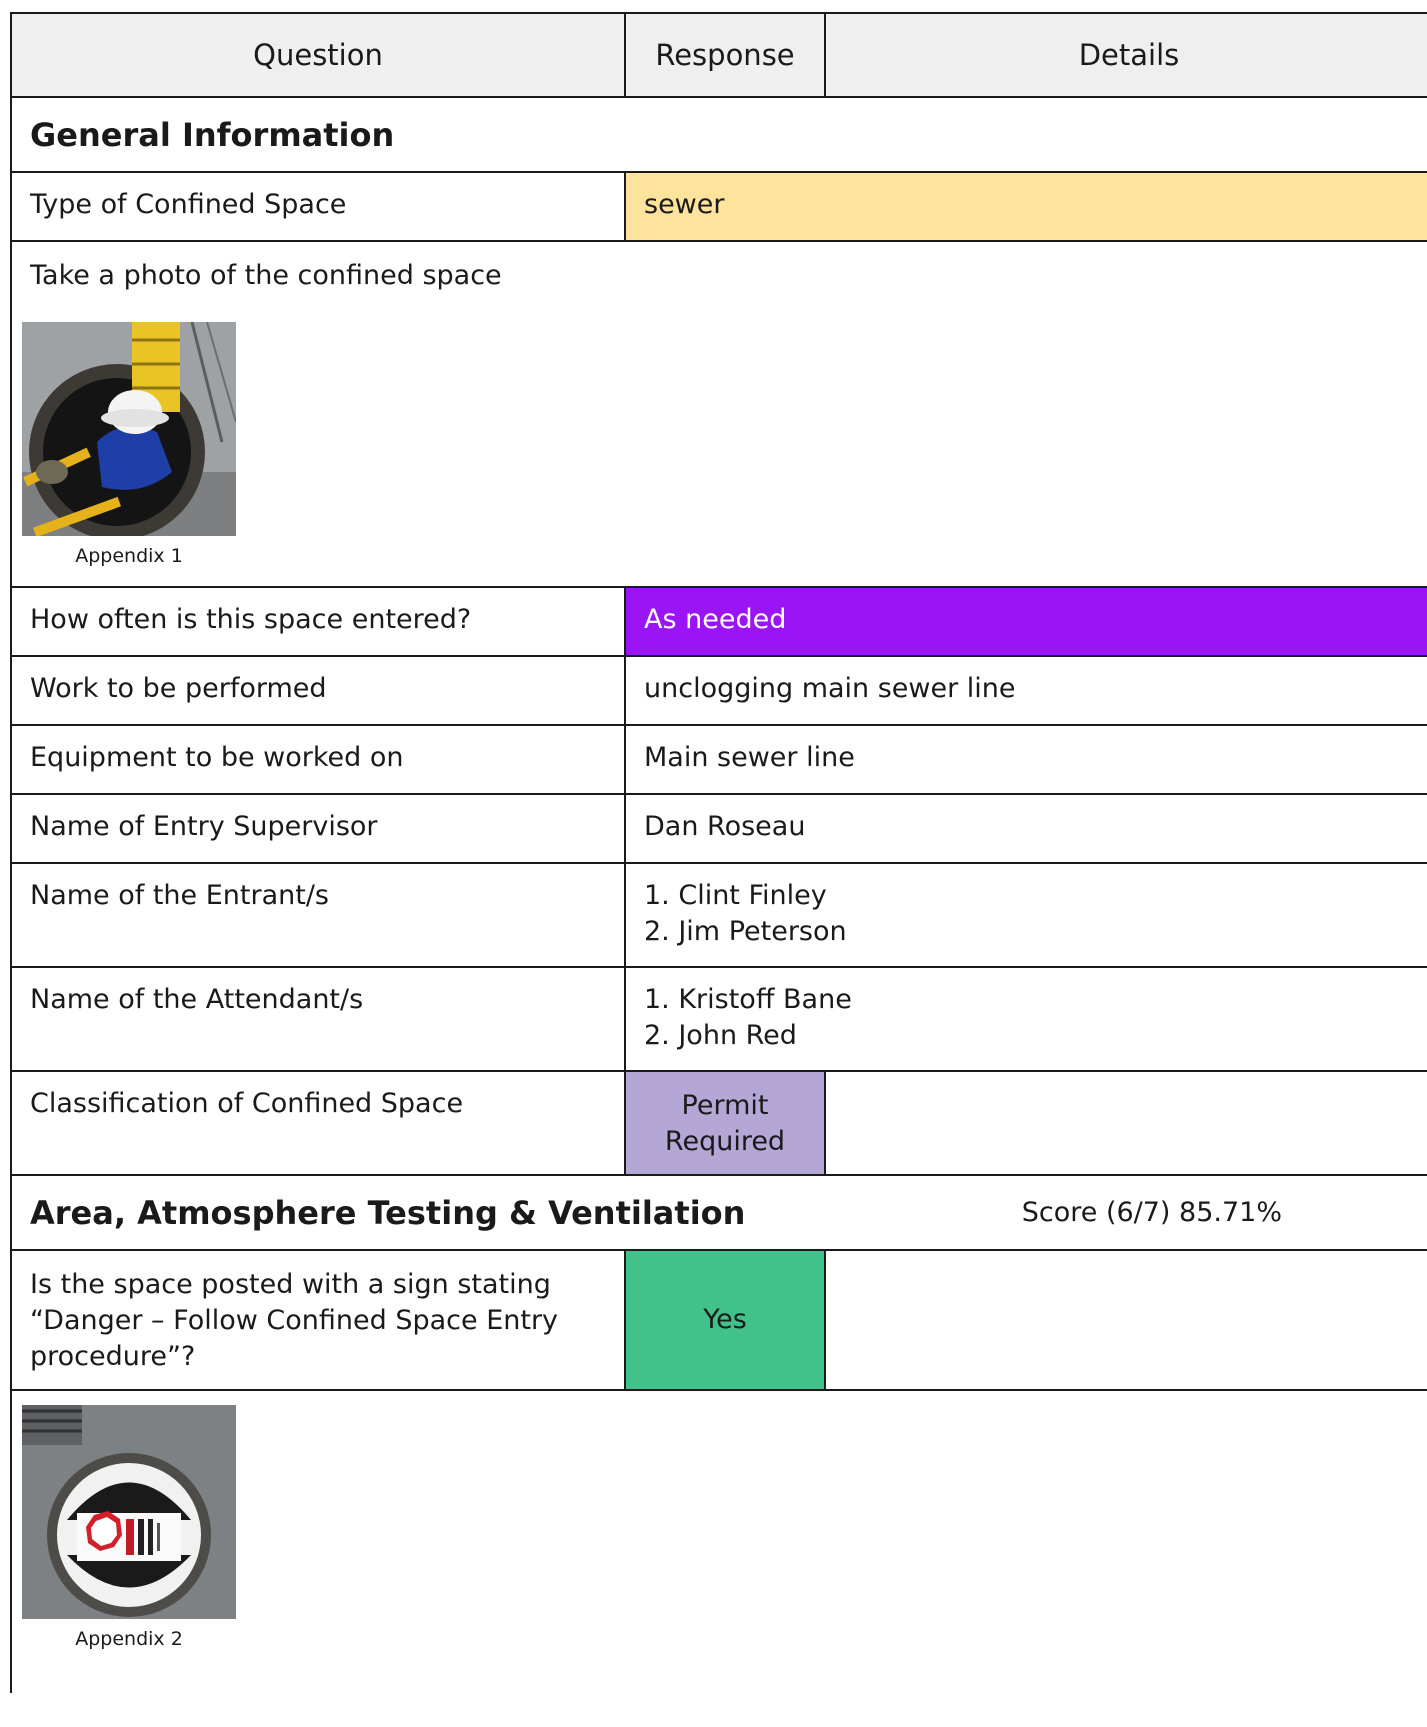 The image size is (1427, 1727). I want to click on appendix-caption: Appendix 2, so click(129, 1639).